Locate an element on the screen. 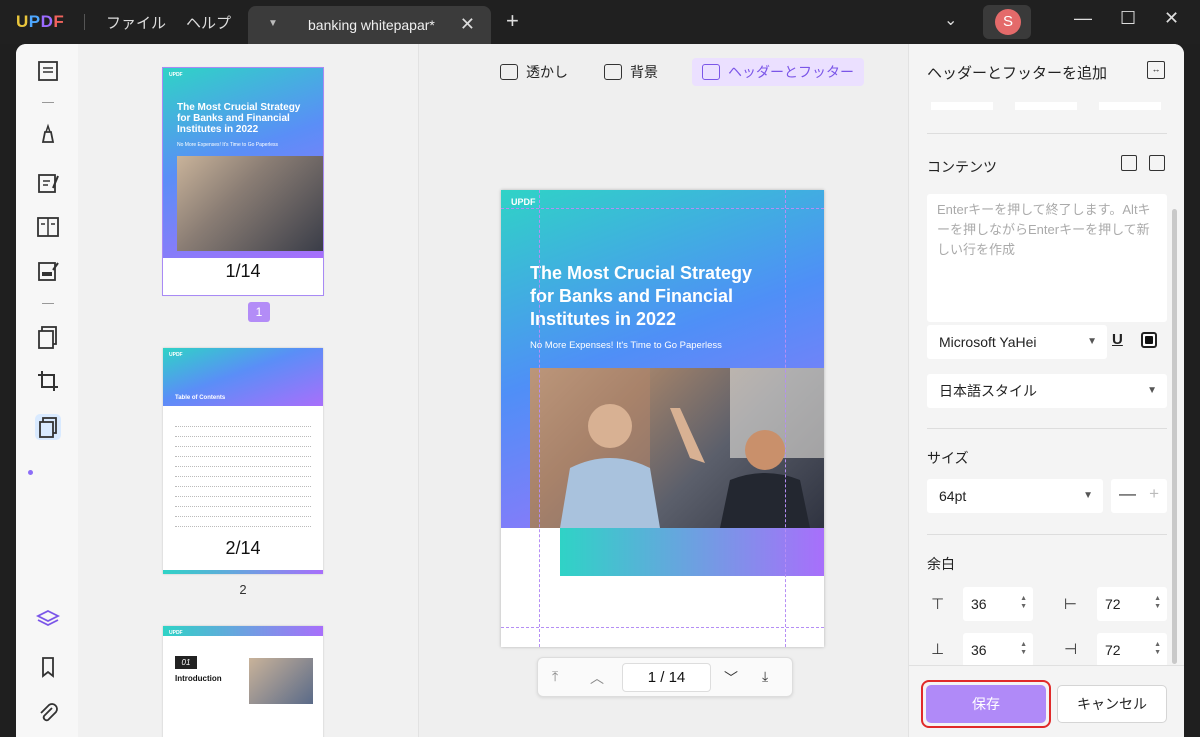  background-button: 背景 is located at coordinates (631, 72).